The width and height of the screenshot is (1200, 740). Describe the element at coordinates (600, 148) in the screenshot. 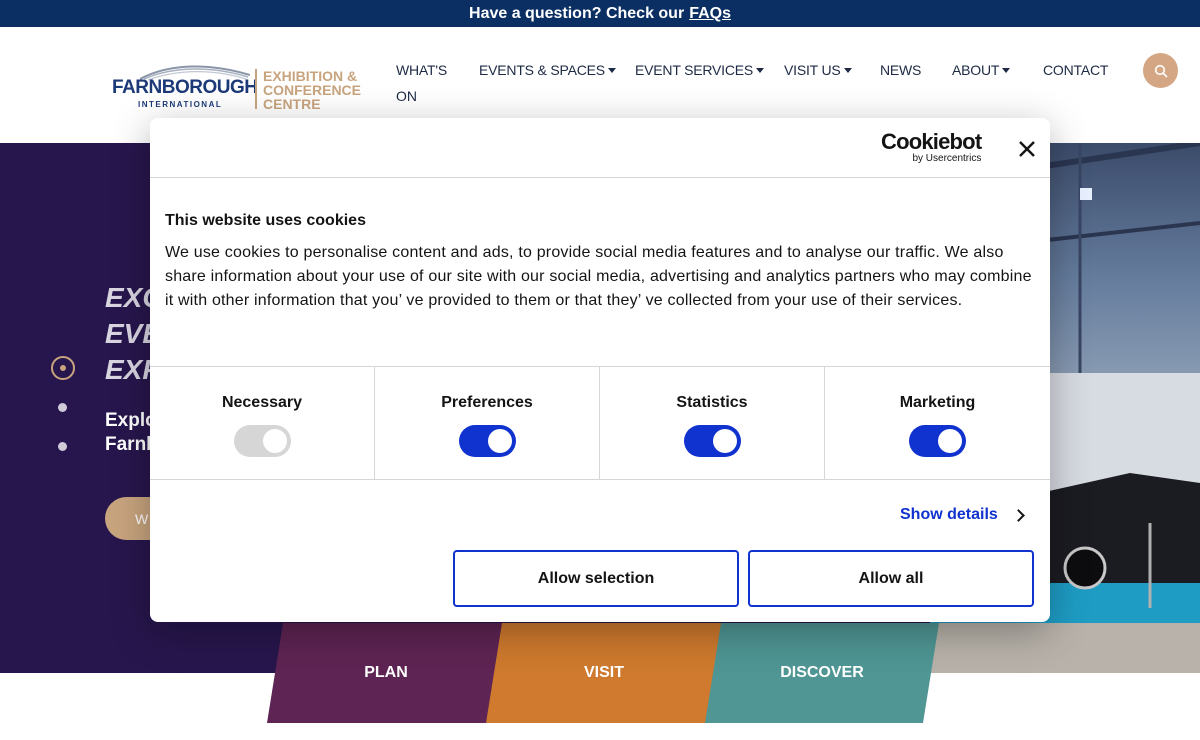

I see `cookie-dialog-header: Cookiebot by Usercentrics` at that location.